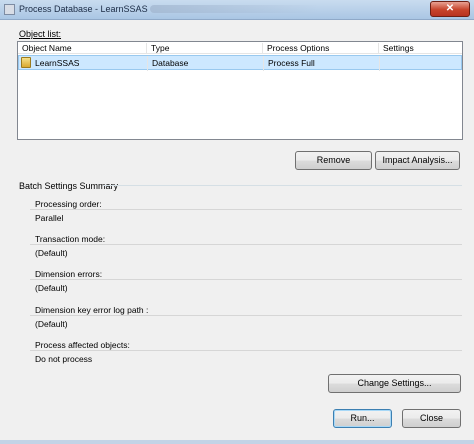 The width and height of the screenshot is (474, 444). What do you see at coordinates (420, 48) in the screenshot?
I see `column-header-settings: Settings` at bounding box center [420, 48].